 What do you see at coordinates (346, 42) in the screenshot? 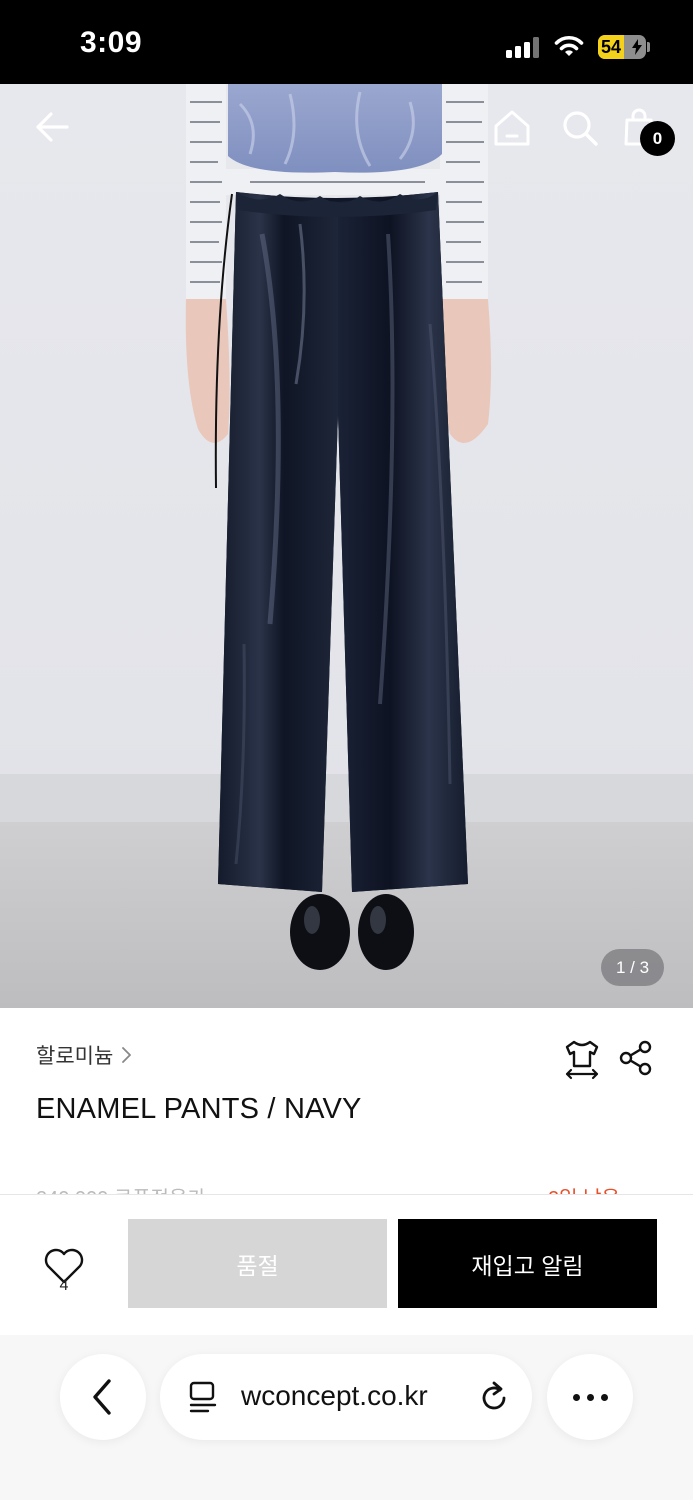
I see `status-bar: 3:09 54` at bounding box center [346, 42].